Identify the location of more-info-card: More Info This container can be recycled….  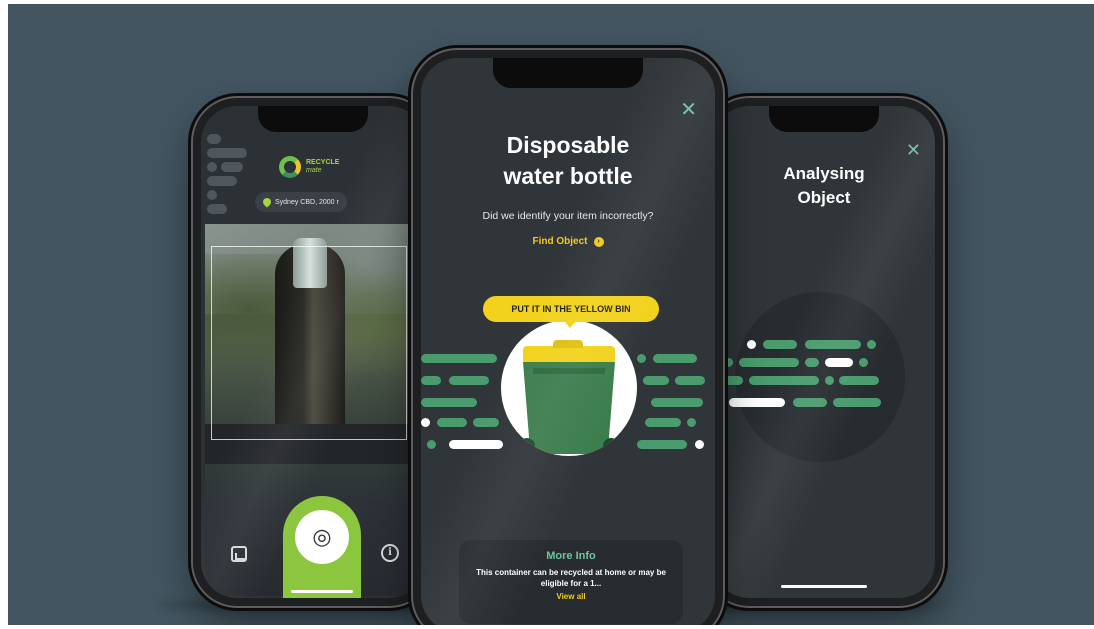
(571, 582).